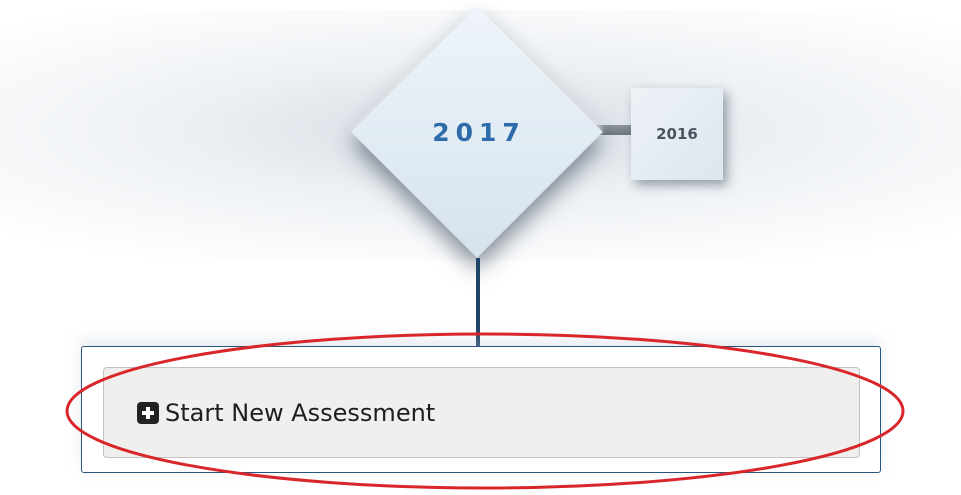 The height and width of the screenshot is (495, 961). Describe the element at coordinates (148, 412) in the screenshot. I see `plus-square-icon` at that location.